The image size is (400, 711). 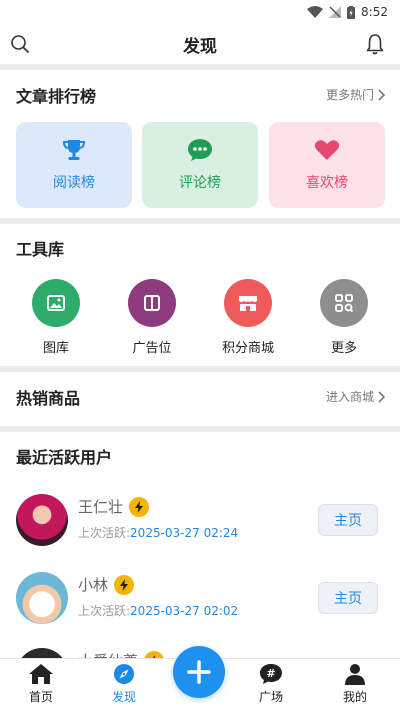 I want to click on tab-discover-label: 发现, so click(x=123, y=697).